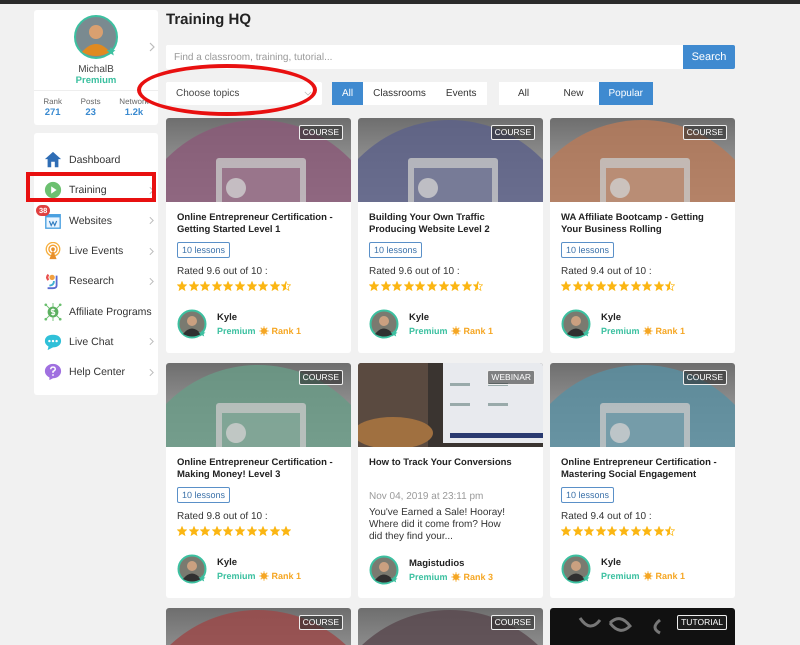 This screenshot has height=645, width=800. Describe the element at coordinates (53, 190) in the screenshot. I see `play-icon` at that location.